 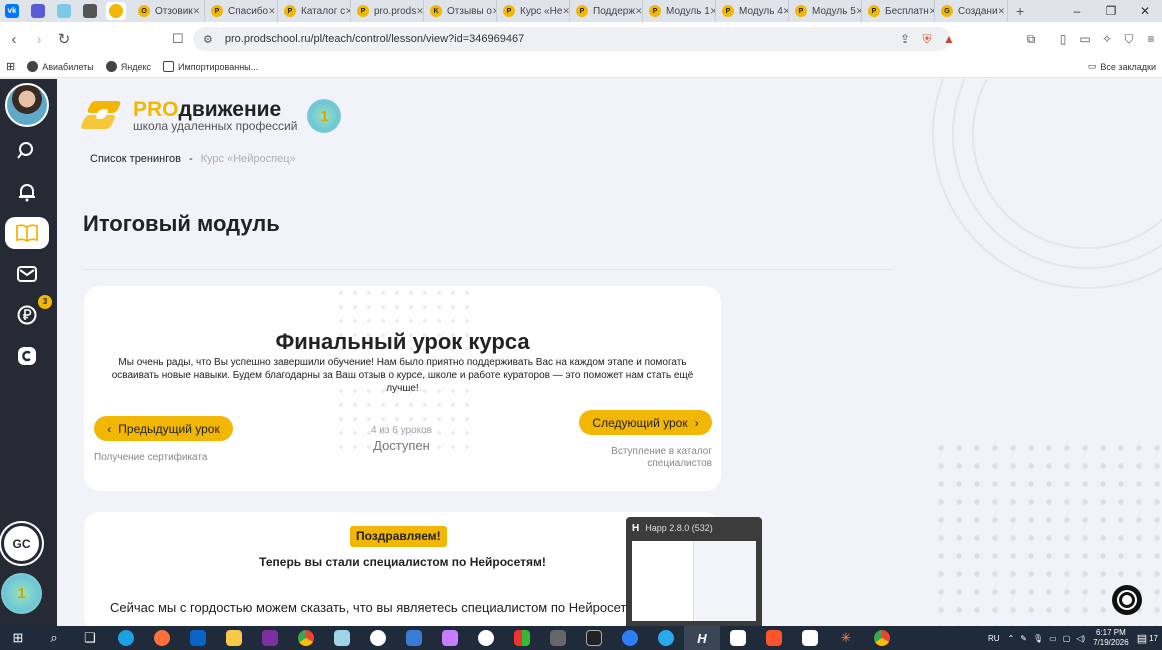 What do you see at coordinates (163, 428) in the screenshot?
I see `previous-lesson-button: ‹ Предыдущий урок` at bounding box center [163, 428].